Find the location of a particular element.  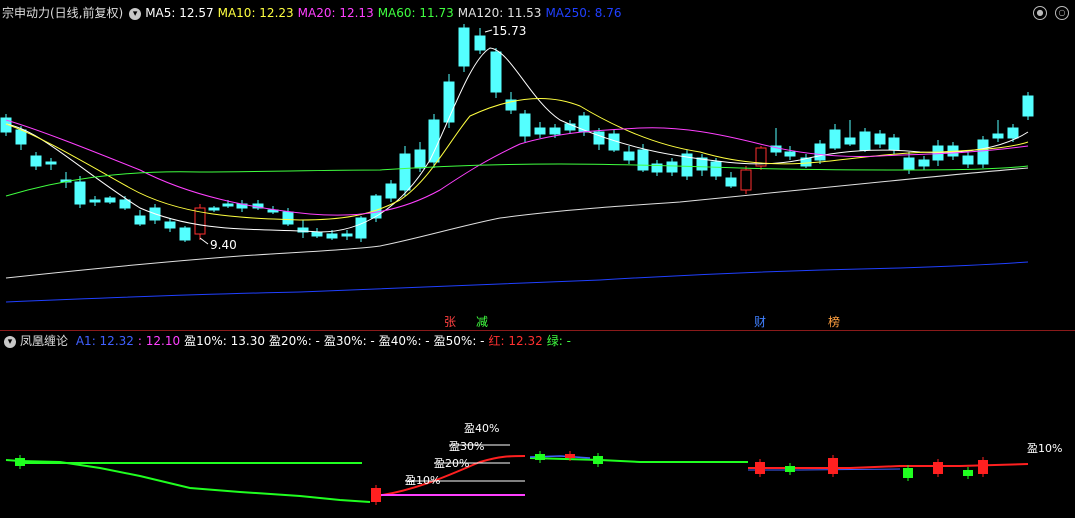

indicator-item-6: 盈50%: - is located at coordinates (459, 341).